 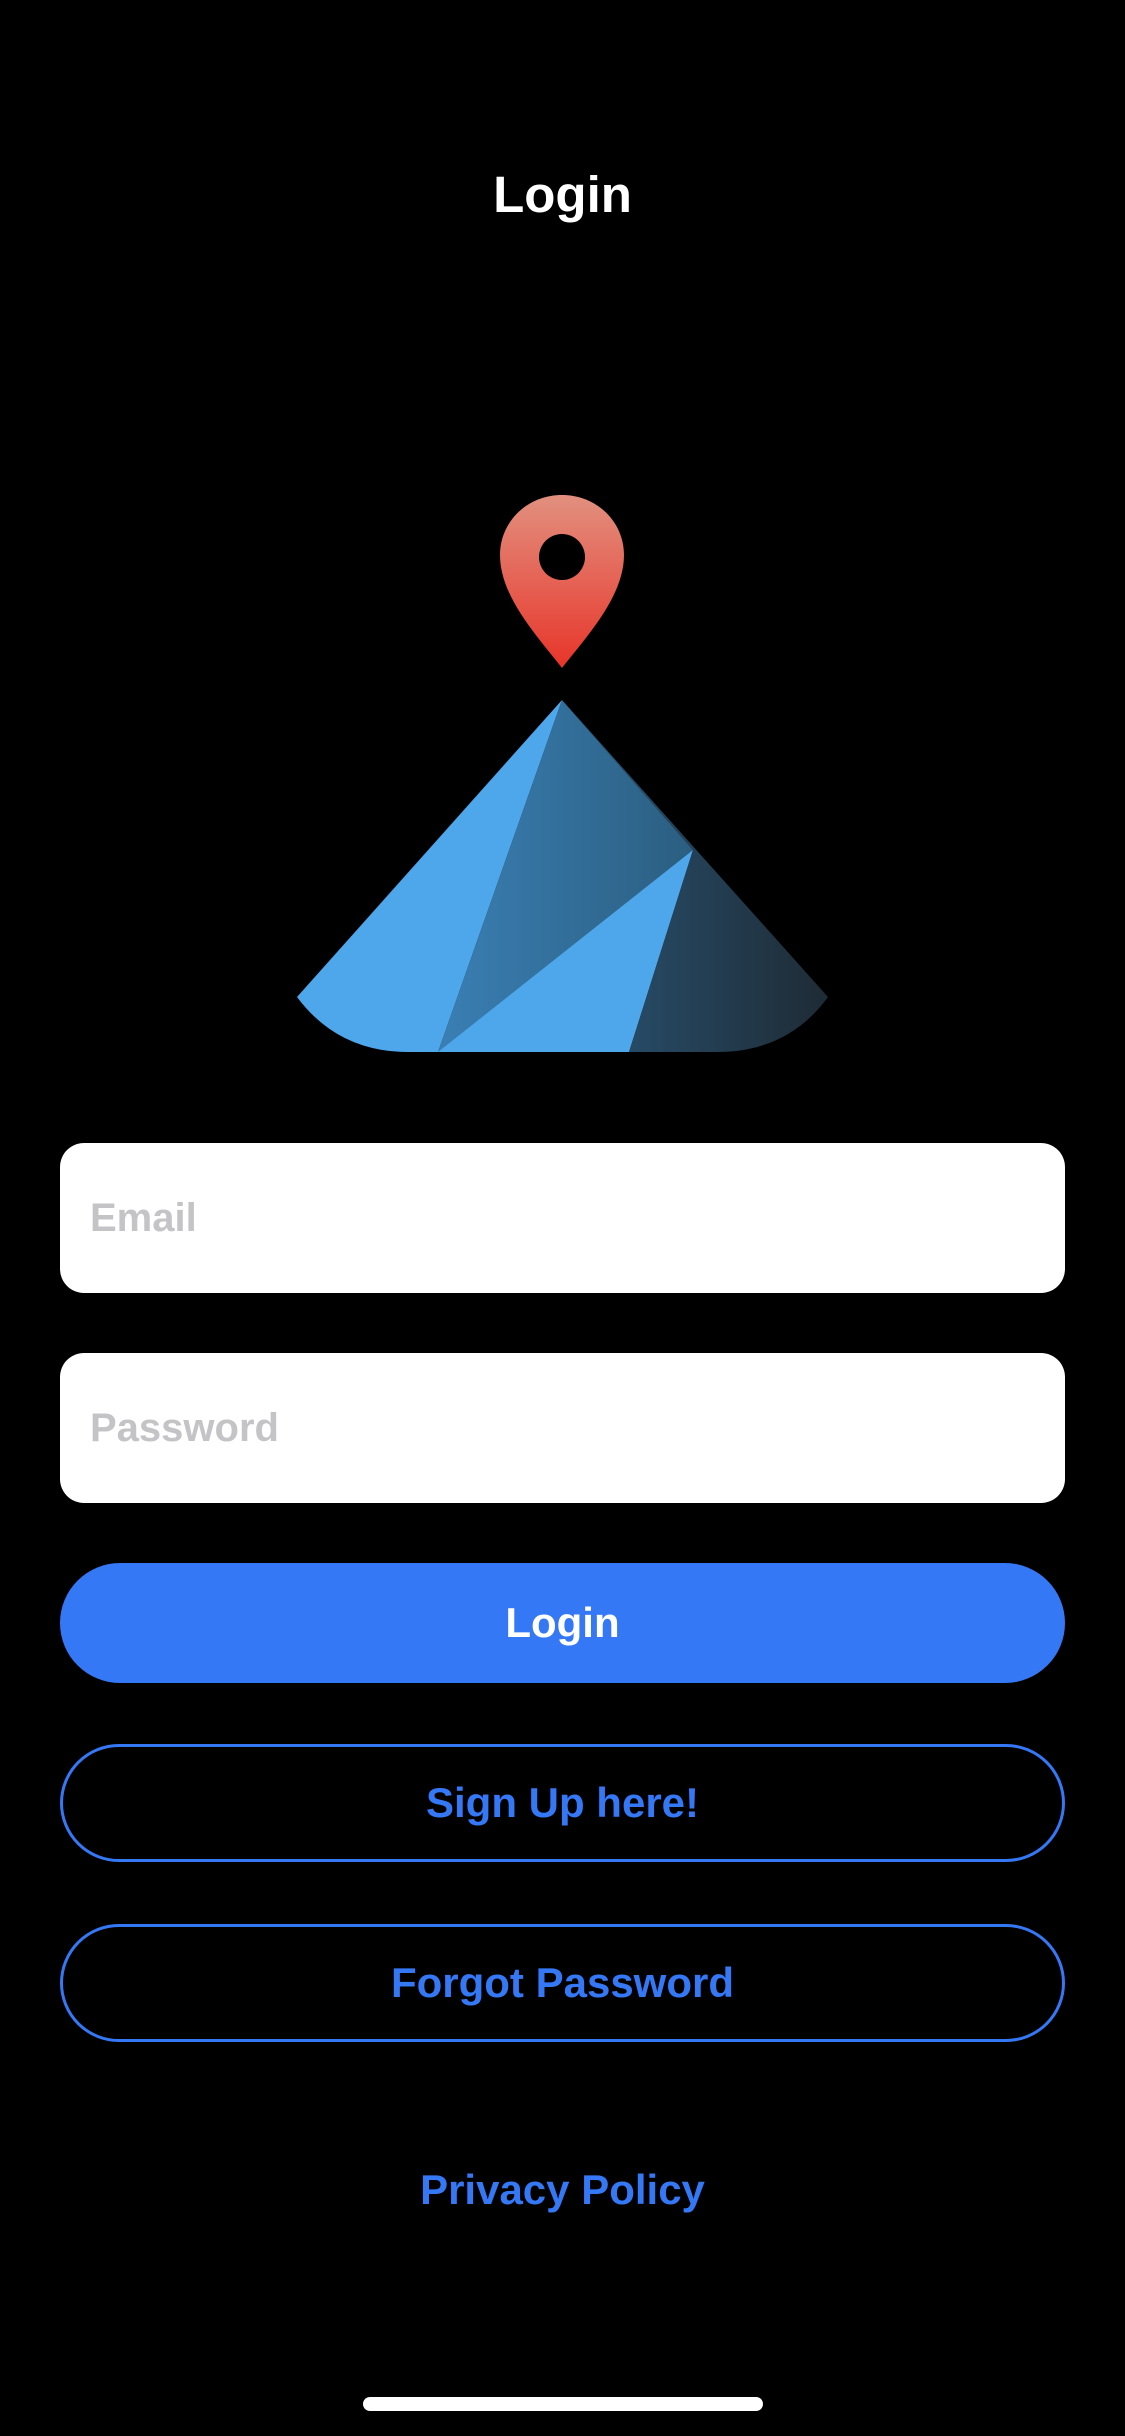 What do you see at coordinates (562, 1803) in the screenshot?
I see `sign-up-button: Sign Up here!` at bounding box center [562, 1803].